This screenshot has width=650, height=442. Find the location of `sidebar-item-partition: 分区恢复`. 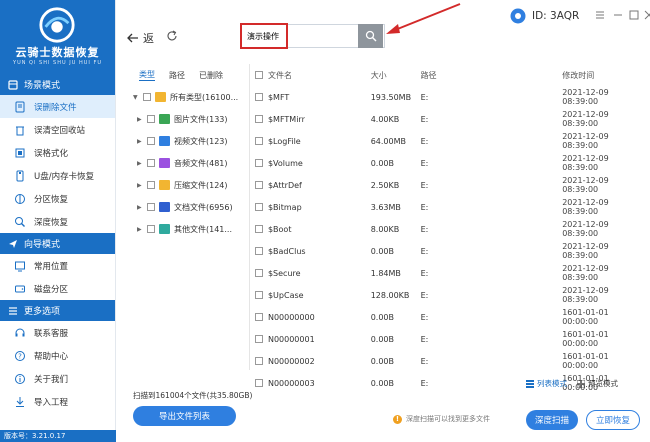

sidebar-item-partition: 分区恢复 is located at coordinates (57, 198).